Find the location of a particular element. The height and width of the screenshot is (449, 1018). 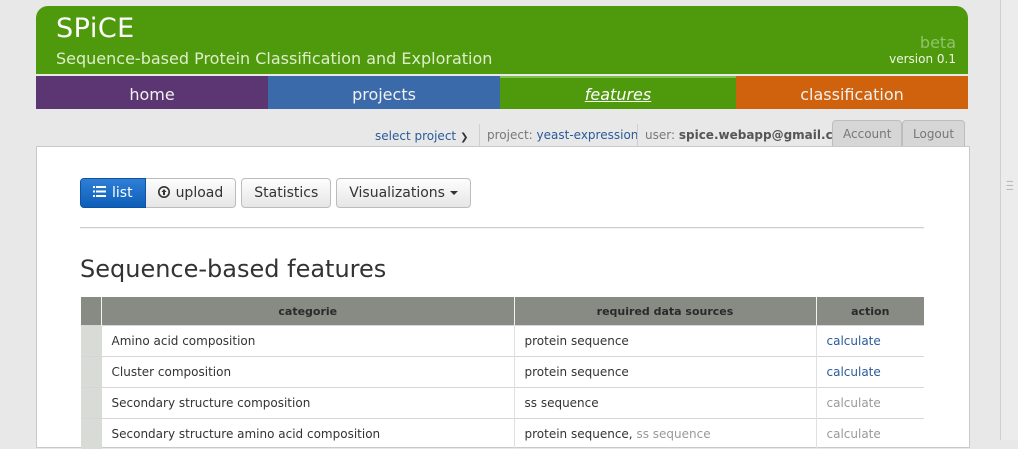

vertical-scrollbar: ─── is located at coordinates (1009, 220).